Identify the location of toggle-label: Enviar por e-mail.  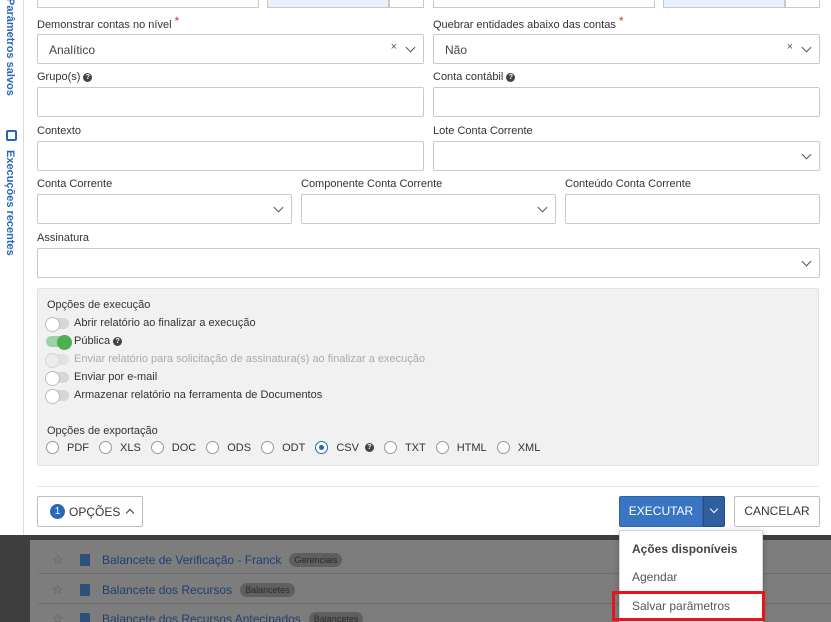
(116, 377).